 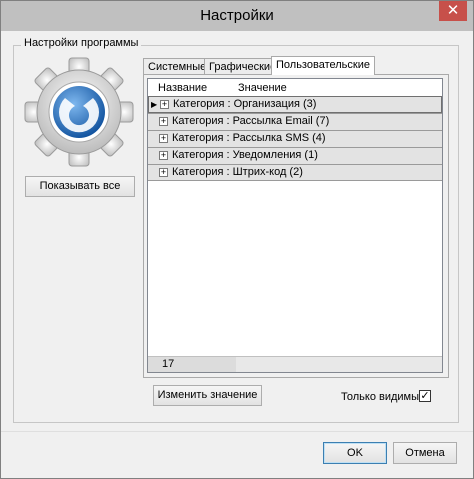 I want to click on group-label: Настройки программы, so click(x=81, y=43).